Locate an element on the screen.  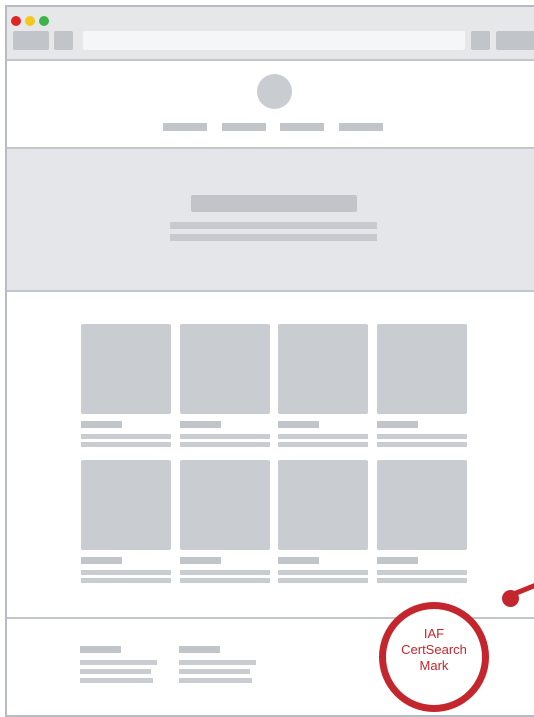
address-bar is located at coordinates (274, 40).